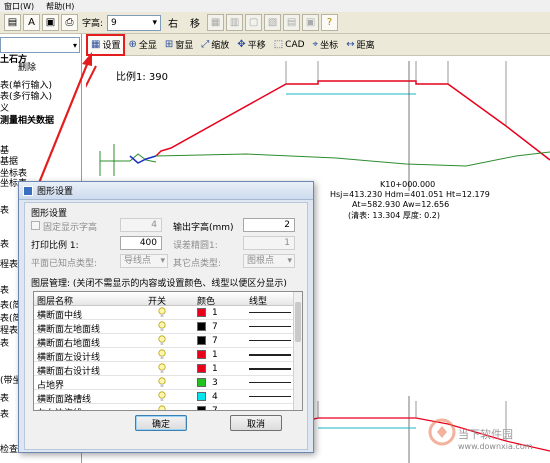 This screenshot has width=550, height=463. I want to click on layer-color-index: 3, so click(215, 383).